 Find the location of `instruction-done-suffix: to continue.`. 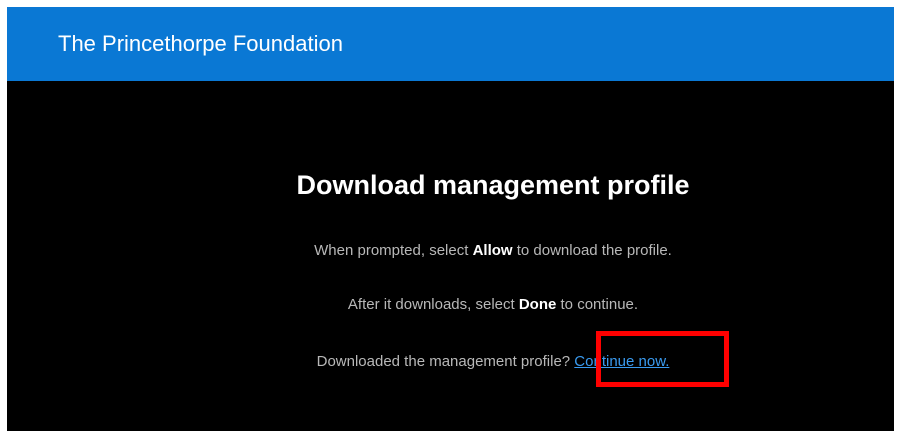

instruction-done-suffix: to continue. is located at coordinates (597, 304).